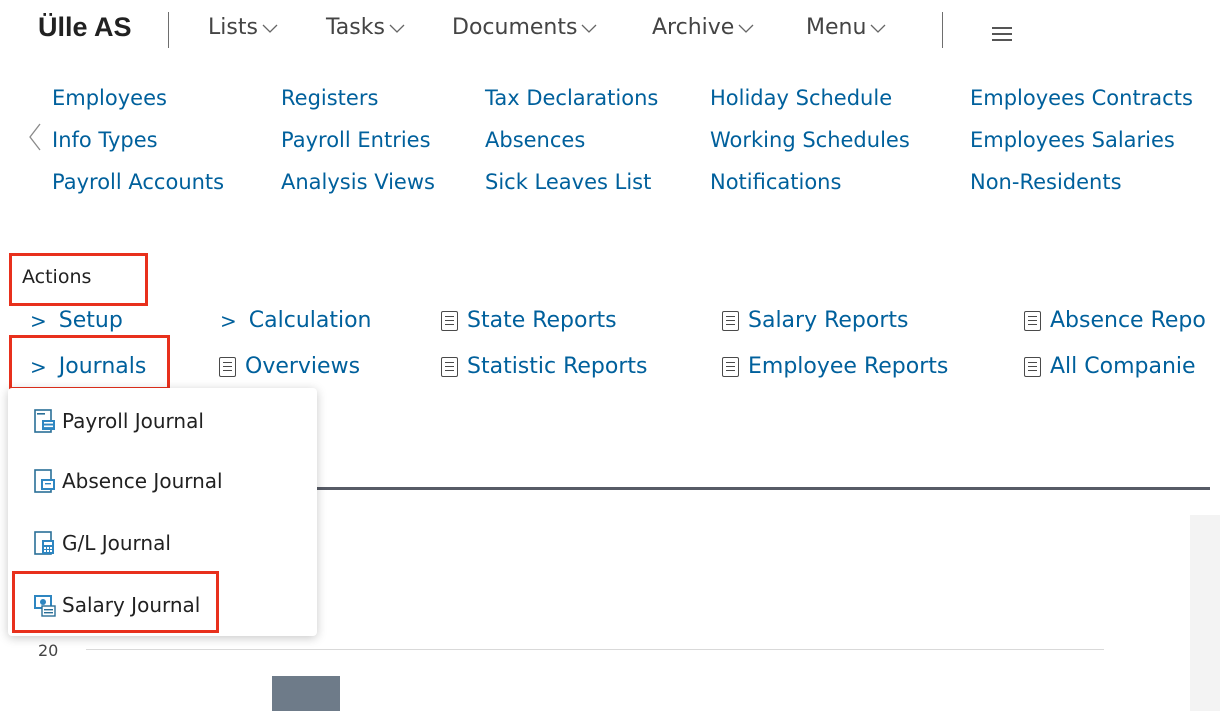  I want to click on menu-menu-label: Menu, so click(836, 27).